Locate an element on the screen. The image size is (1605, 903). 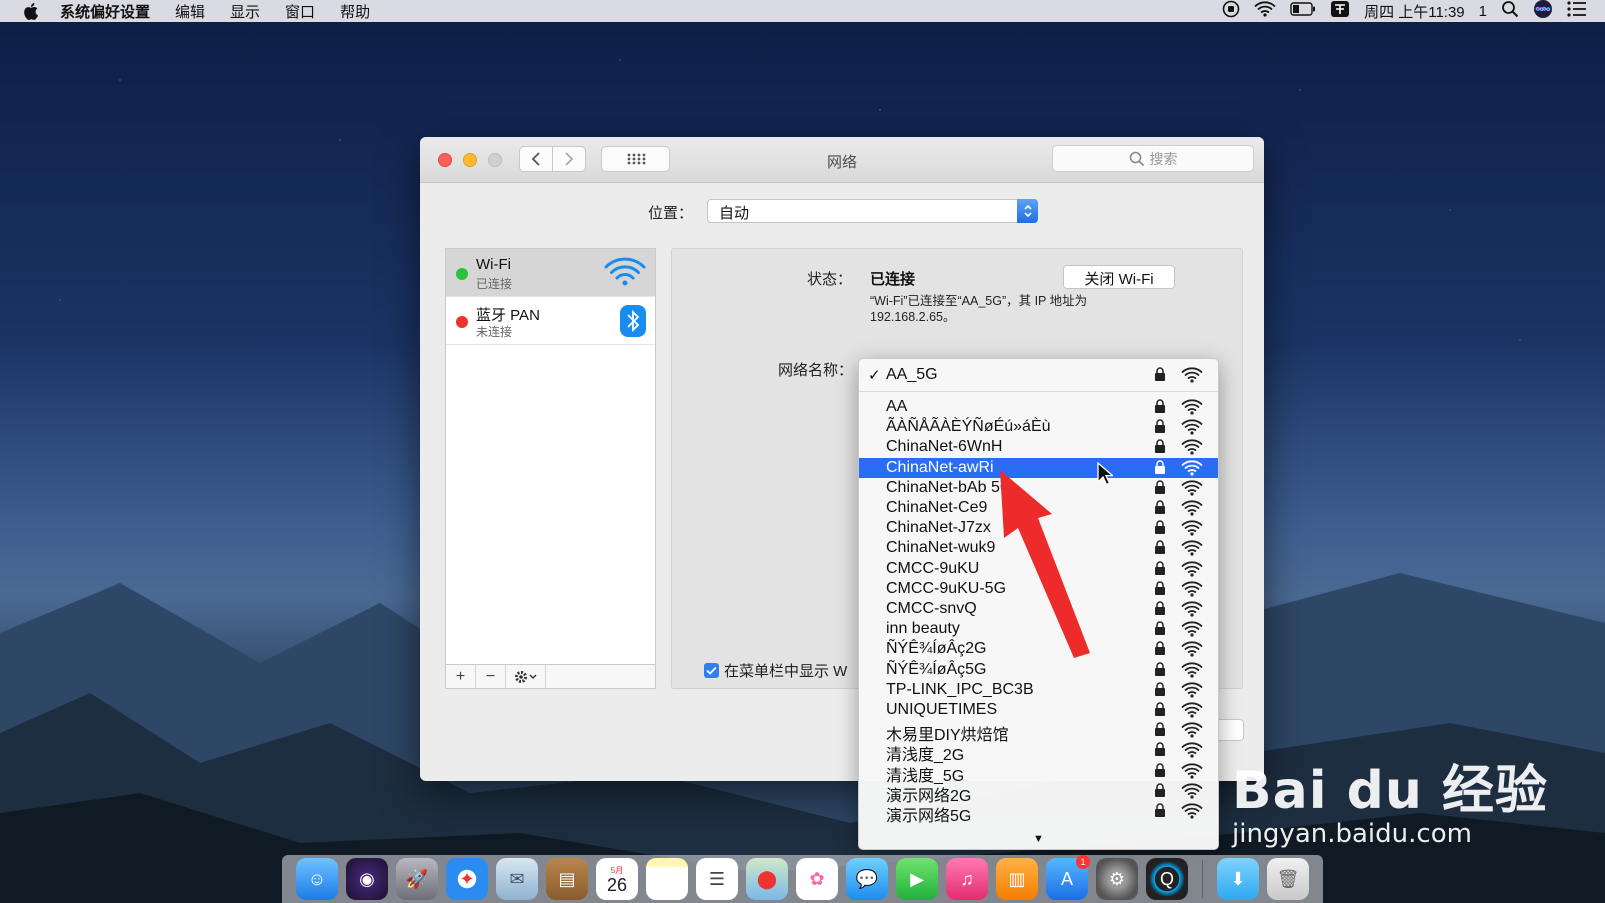
calendar-icon: 5月 26 is located at coordinates (617, 879).